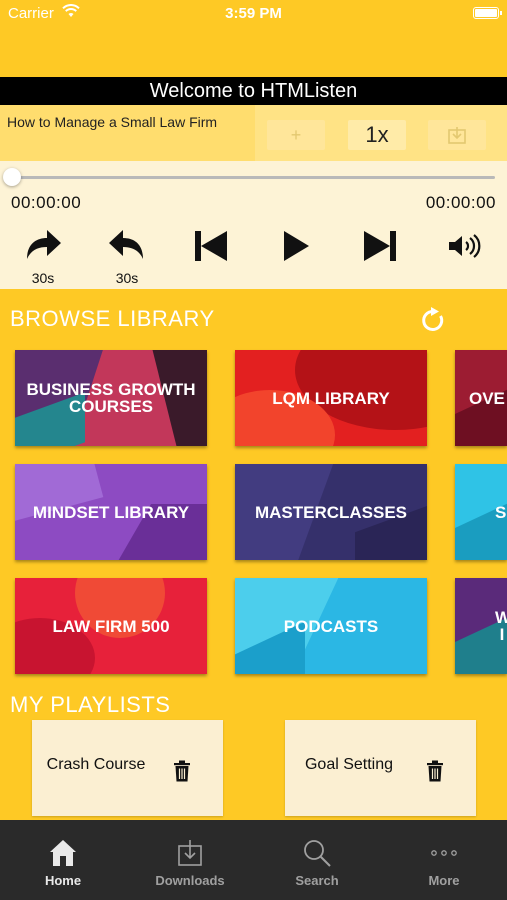 The width and height of the screenshot is (507, 900). I want to click on tab-more: More, so click(444, 860).